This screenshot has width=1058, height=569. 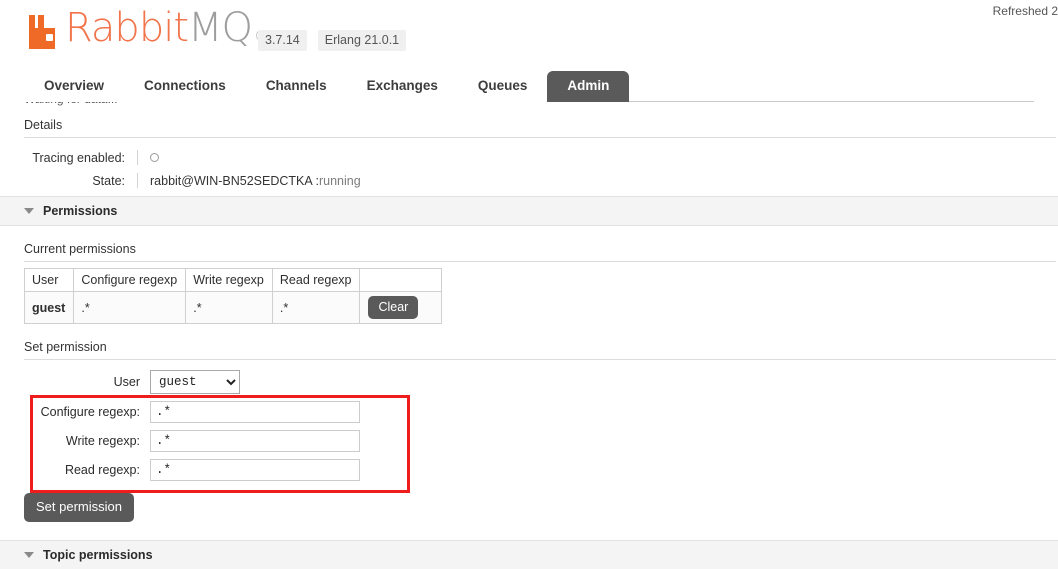 I want to click on detail-row-tracing: Tracing enabled:, so click(x=529, y=157).